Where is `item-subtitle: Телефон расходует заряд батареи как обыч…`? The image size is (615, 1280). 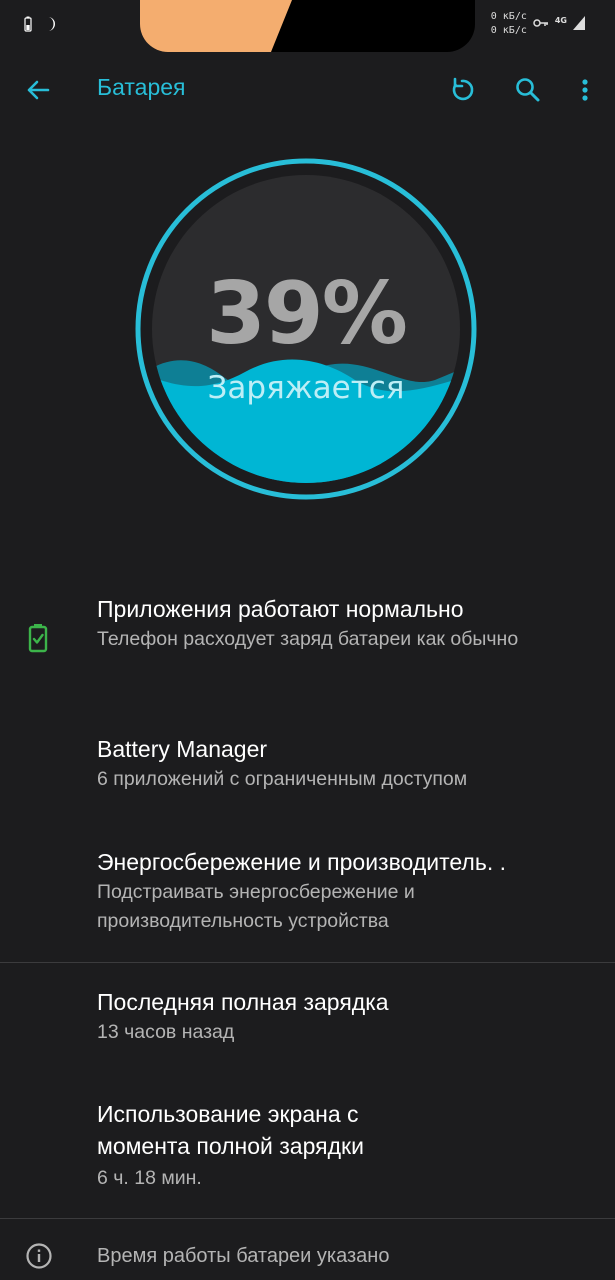
item-subtitle: Телефон расходует заряд батареи как обыч… is located at coordinates (308, 639).